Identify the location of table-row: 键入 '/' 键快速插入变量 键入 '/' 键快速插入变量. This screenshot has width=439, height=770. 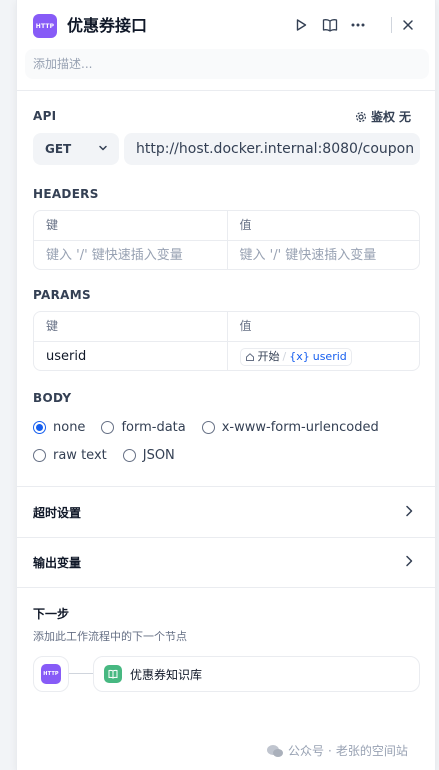
(226, 254).